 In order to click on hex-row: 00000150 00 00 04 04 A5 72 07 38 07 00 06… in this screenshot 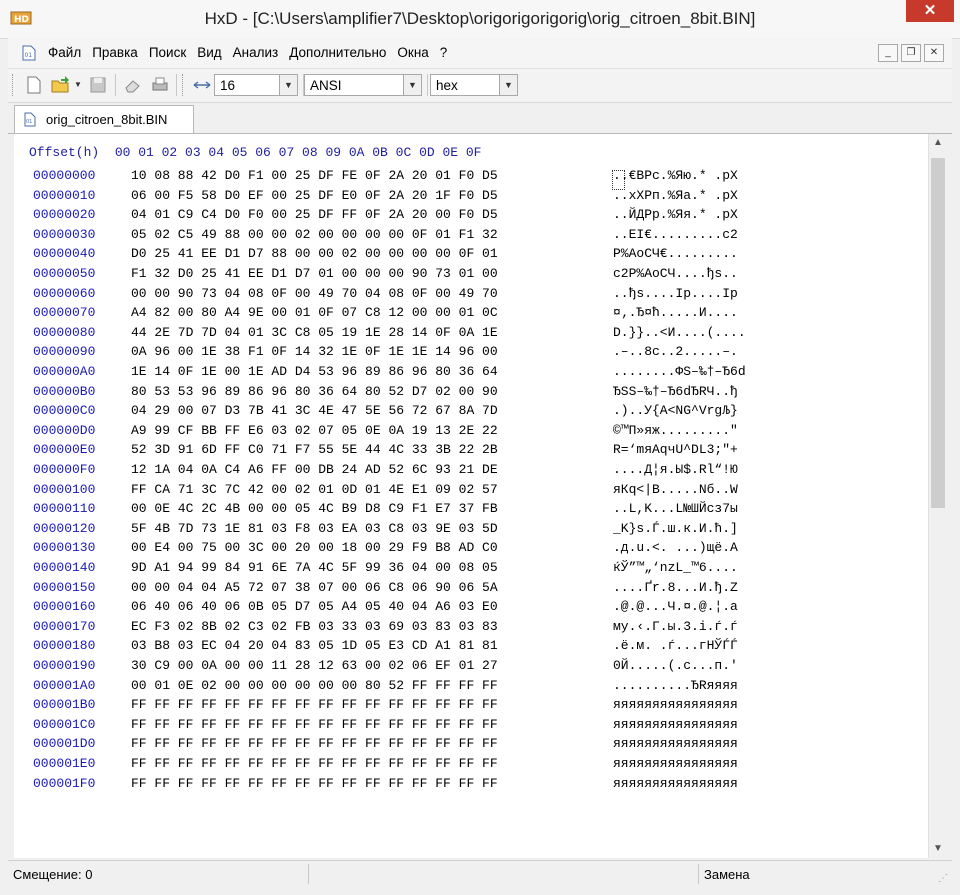, I will do `click(471, 589)`.